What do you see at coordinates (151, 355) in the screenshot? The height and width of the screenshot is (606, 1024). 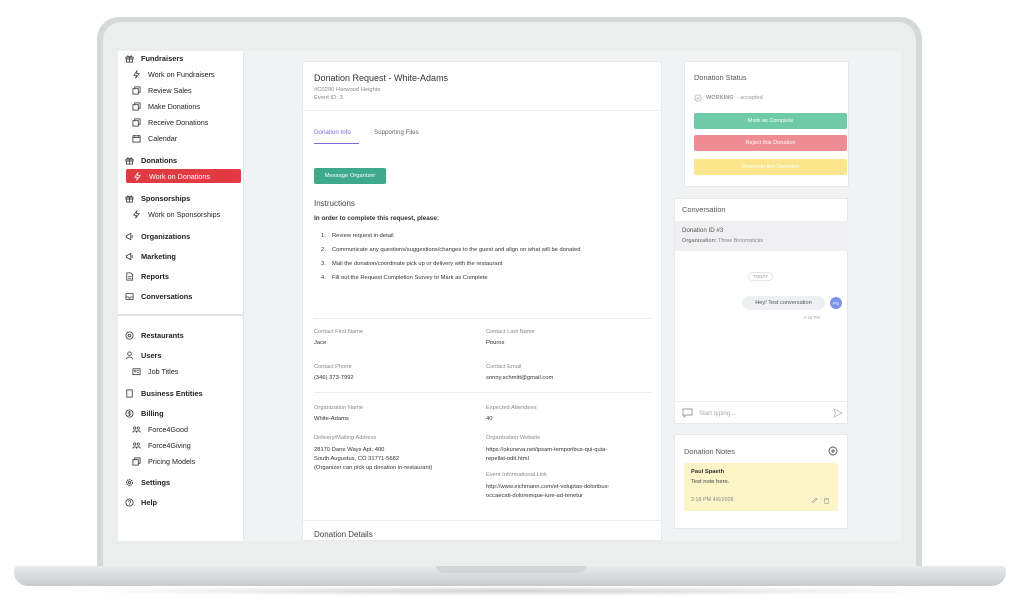 I see `sidebar-item-label: Users` at bounding box center [151, 355].